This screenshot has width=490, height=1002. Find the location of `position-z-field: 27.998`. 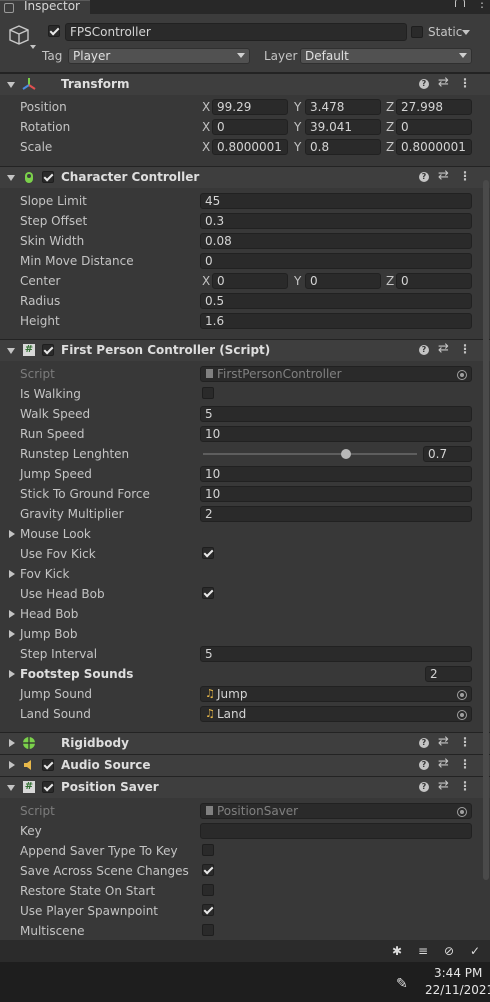

position-z-field: 27.998 is located at coordinates (434, 107).